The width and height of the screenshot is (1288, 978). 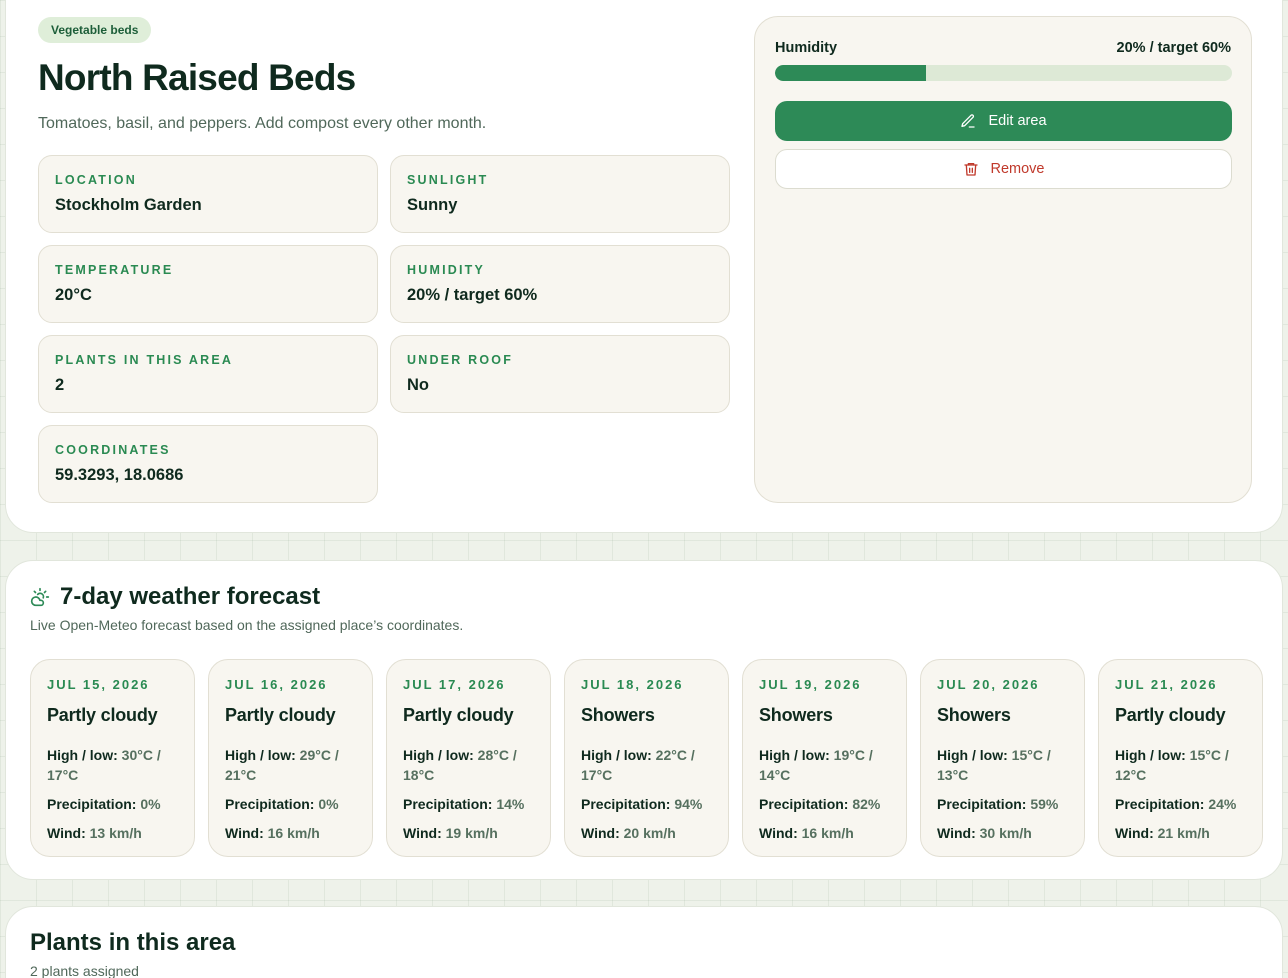 I want to click on forecast-title: 7-day weather forecast, so click(x=190, y=596).